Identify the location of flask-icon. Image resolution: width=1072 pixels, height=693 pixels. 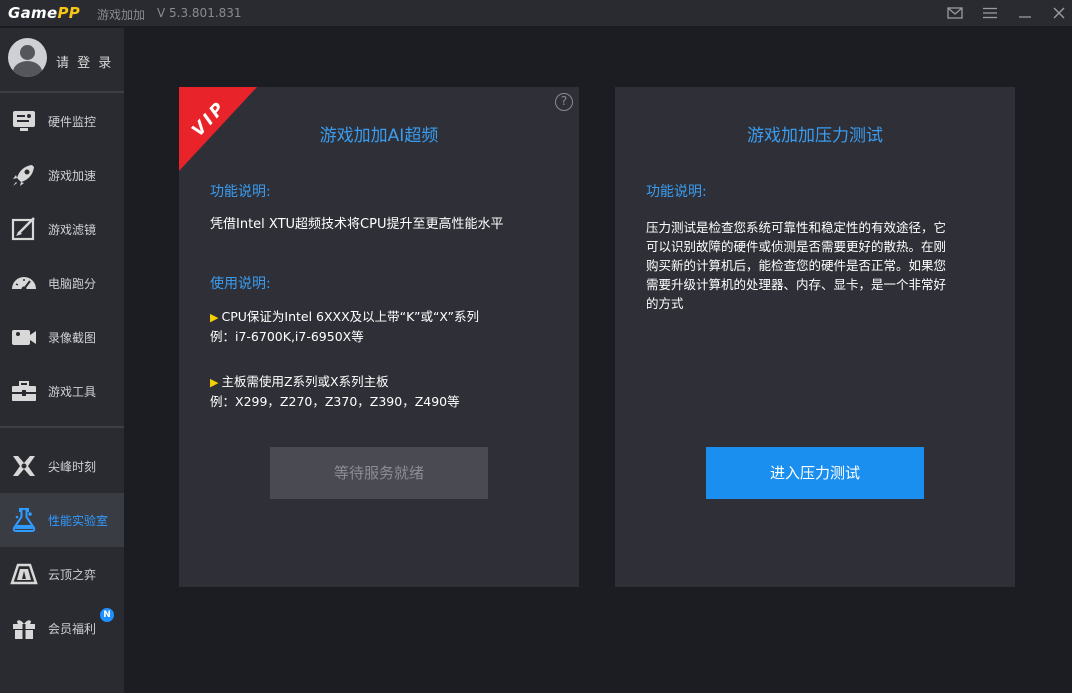
(24, 520).